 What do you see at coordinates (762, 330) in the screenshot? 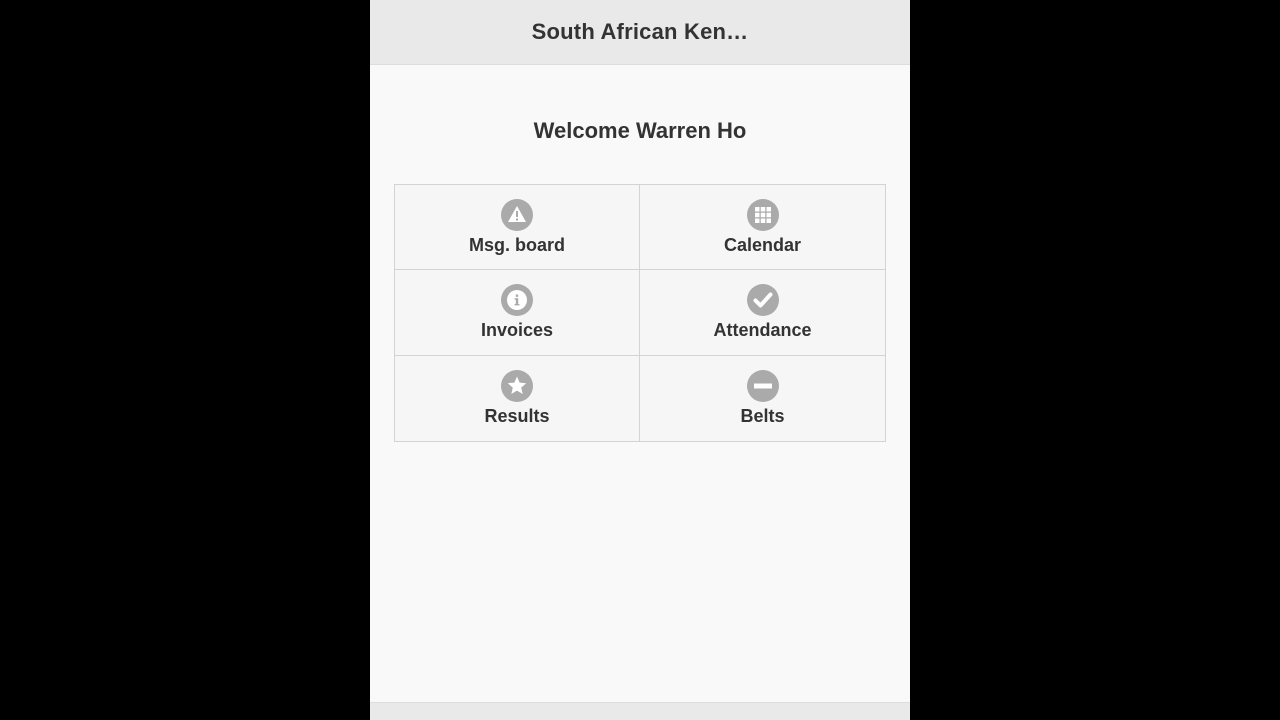
I see `menu-item-label: Attendance` at bounding box center [762, 330].